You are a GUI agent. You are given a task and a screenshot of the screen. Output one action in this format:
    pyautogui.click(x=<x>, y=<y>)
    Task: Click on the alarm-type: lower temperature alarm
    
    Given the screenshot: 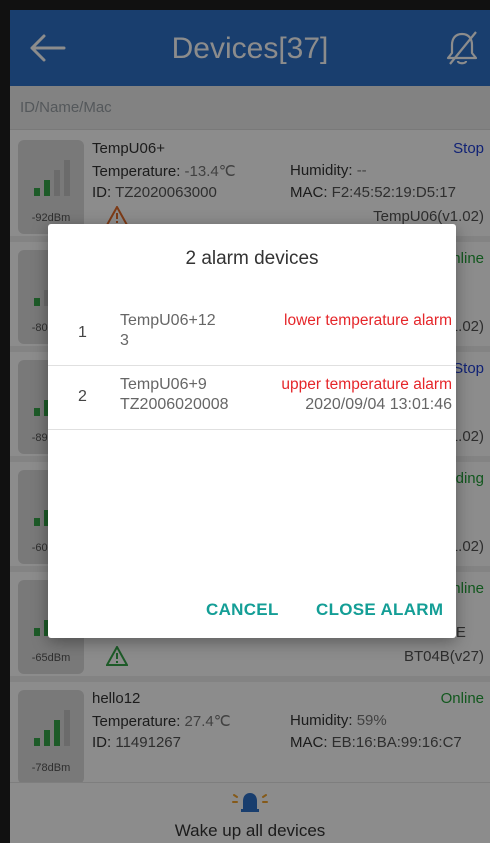 What is the action you would take?
    pyautogui.click(x=368, y=320)
    